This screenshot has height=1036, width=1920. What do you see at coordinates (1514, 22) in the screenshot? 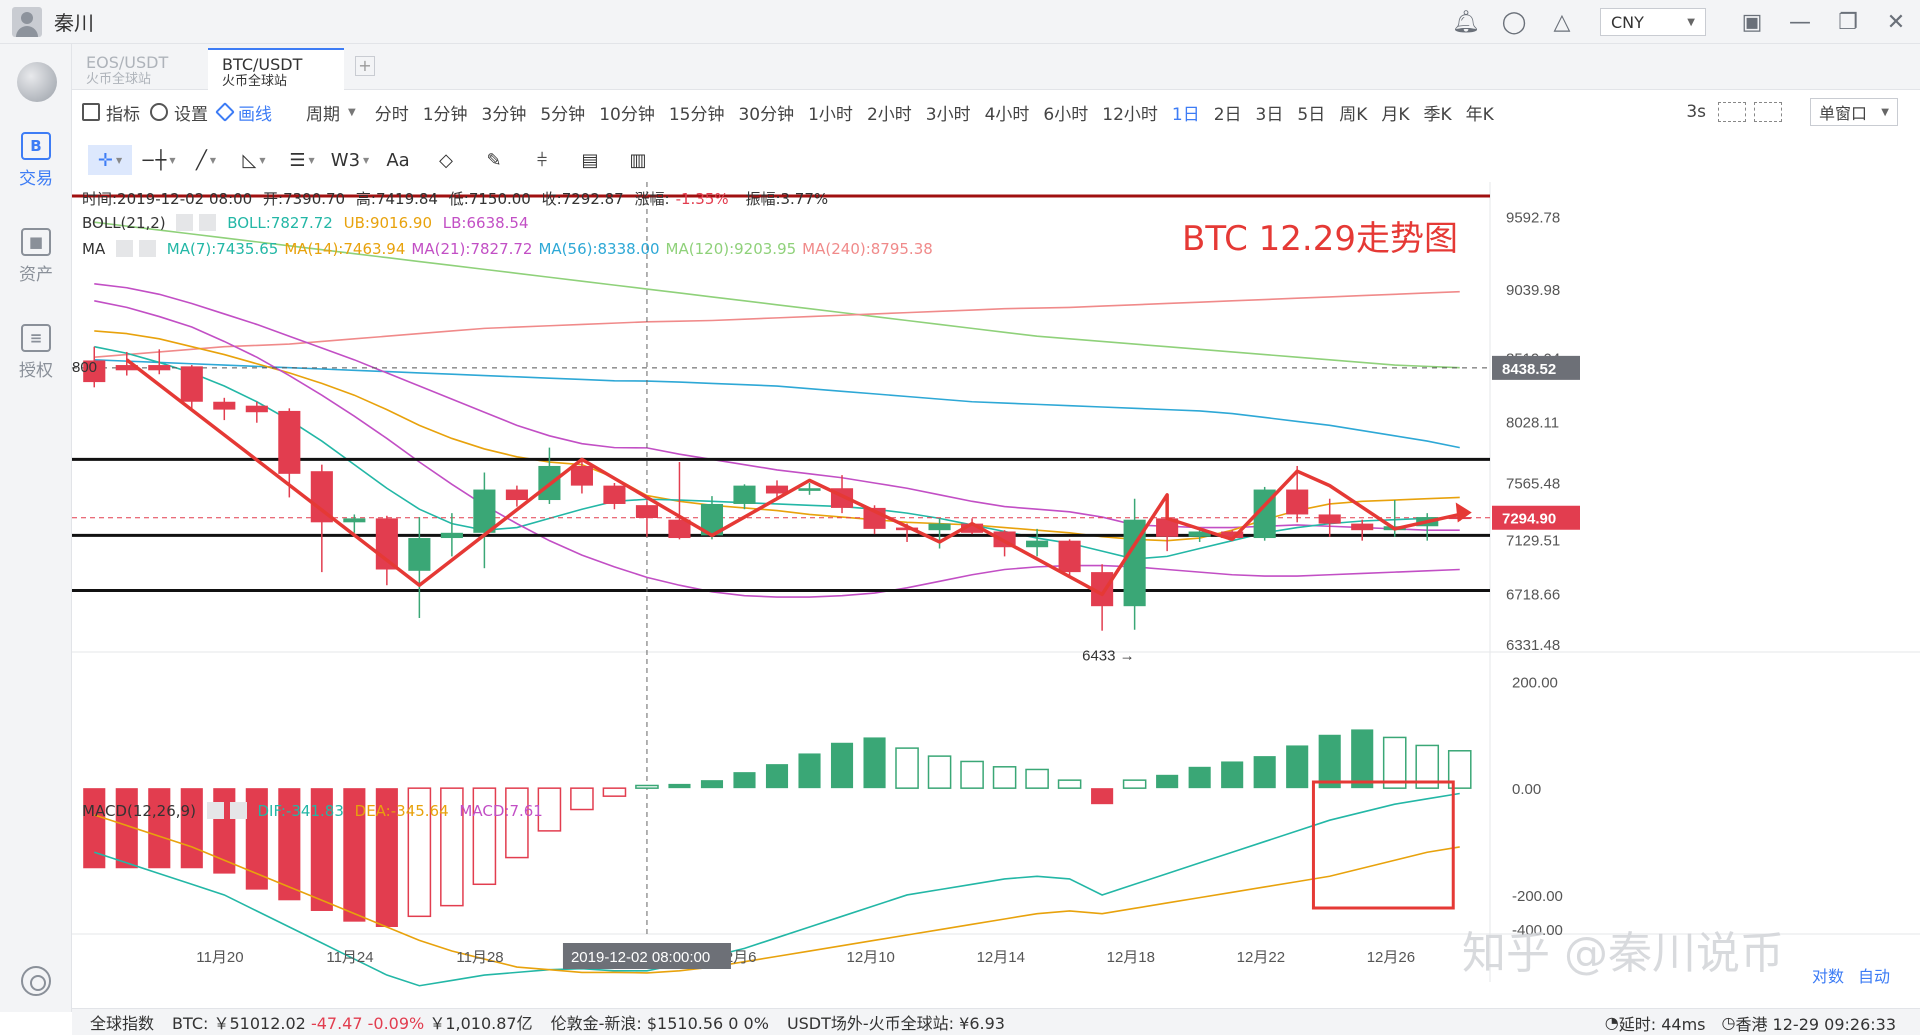
I see `search-icon: ◯` at bounding box center [1514, 22].